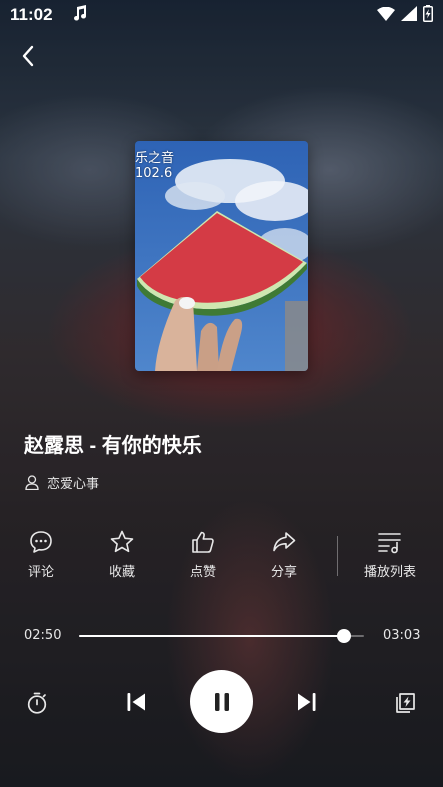  I want to click on pause-icon, so click(221, 701).